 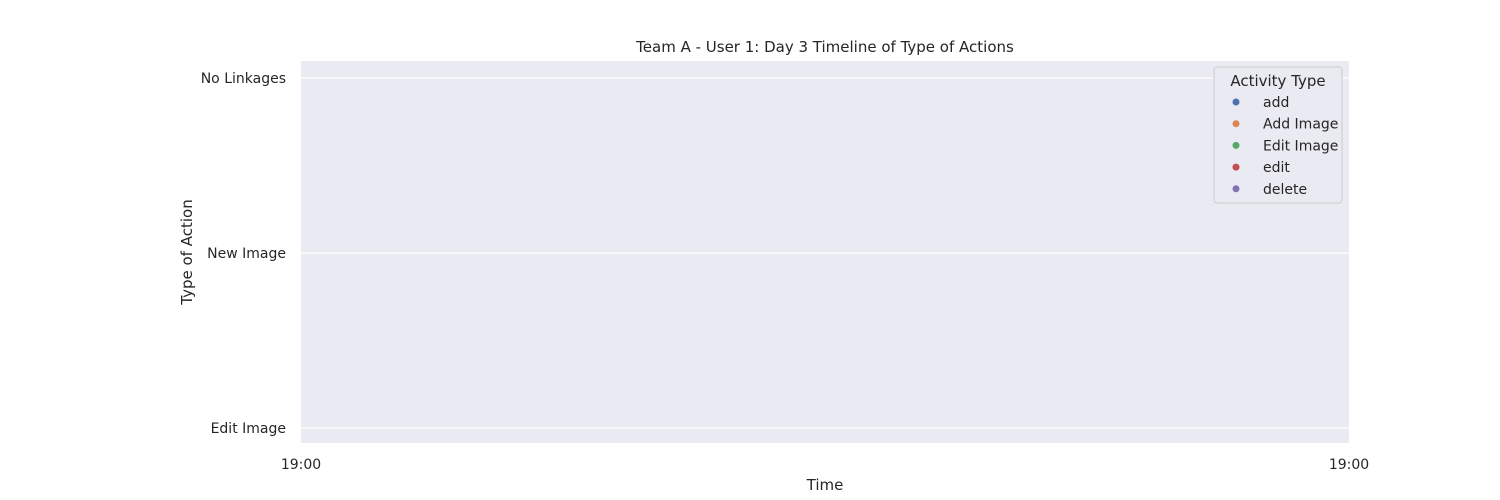 What do you see at coordinates (243, 79) in the screenshot?
I see `y-tick-label: No Linkages` at bounding box center [243, 79].